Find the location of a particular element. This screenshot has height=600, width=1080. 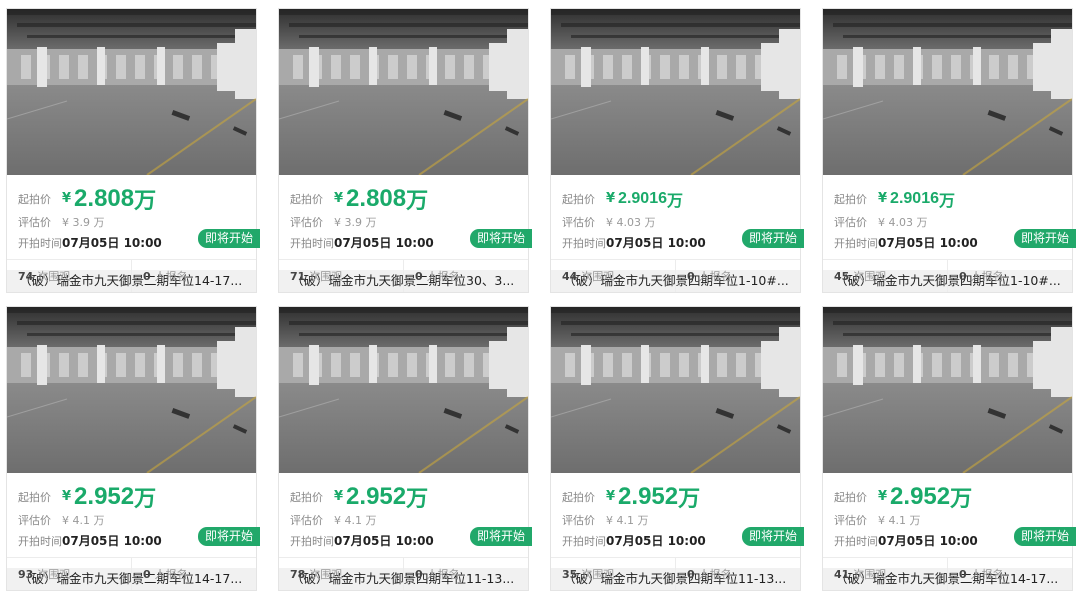

card-stats: 71 次围观 0 人报名 is located at coordinates (403, 275).